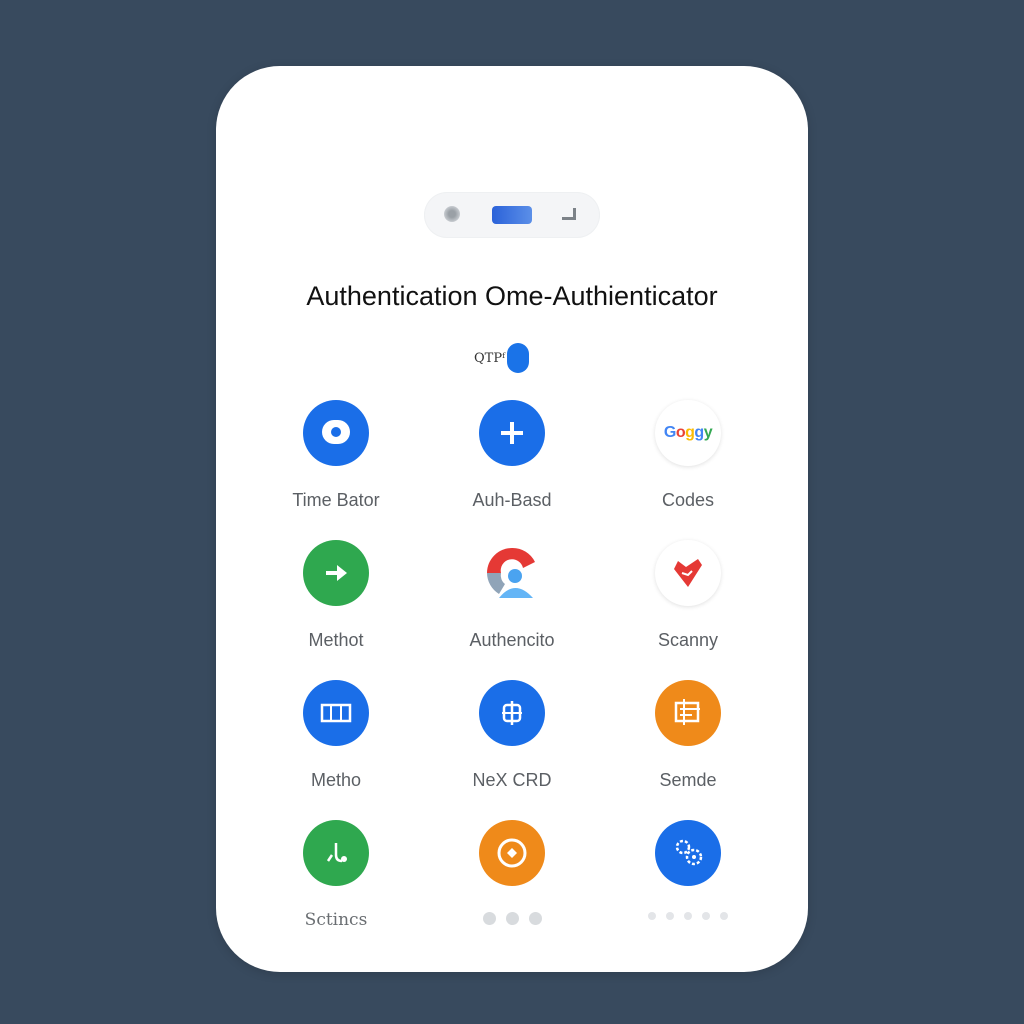  What do you see at coordinates (336, 433) in the screenshot?
I see `user-lock-icon` at bounding box center [336, 433].